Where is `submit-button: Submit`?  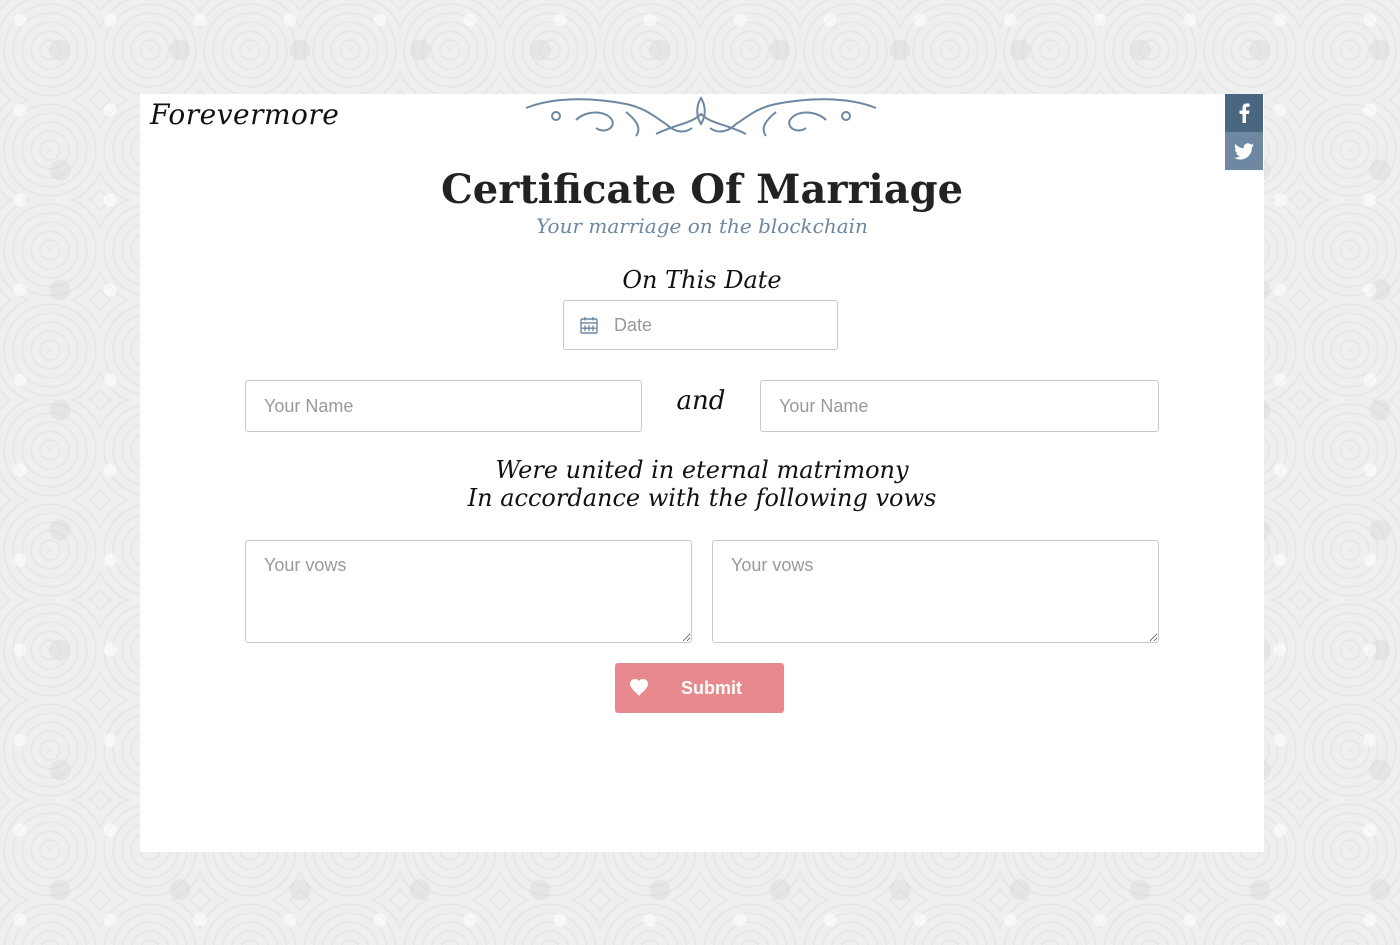 submit-button: Submit is located at coordinates (699, 688).